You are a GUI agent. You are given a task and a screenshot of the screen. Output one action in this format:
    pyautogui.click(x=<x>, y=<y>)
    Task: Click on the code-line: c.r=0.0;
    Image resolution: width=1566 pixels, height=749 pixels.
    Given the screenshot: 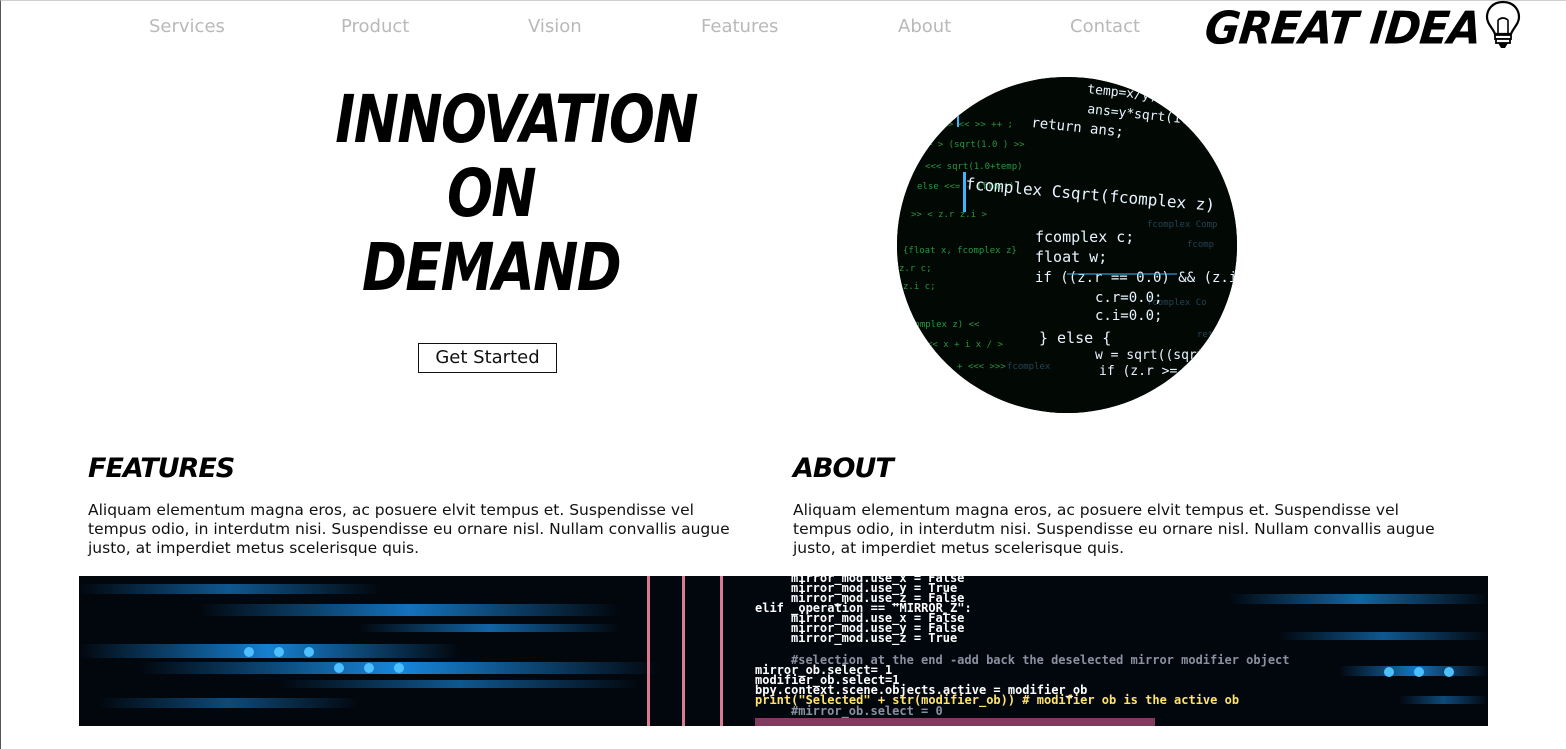 What is the action you would take?
    pyautogui.click(x=1128, y=298)
    